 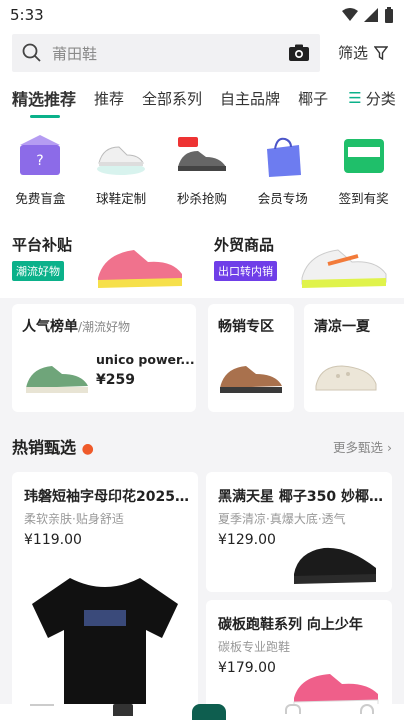 What do you see at coordinates (115, 380) in the screenshot?
I see `popular-item-price: ¥259` at bounding box center [115, 380].